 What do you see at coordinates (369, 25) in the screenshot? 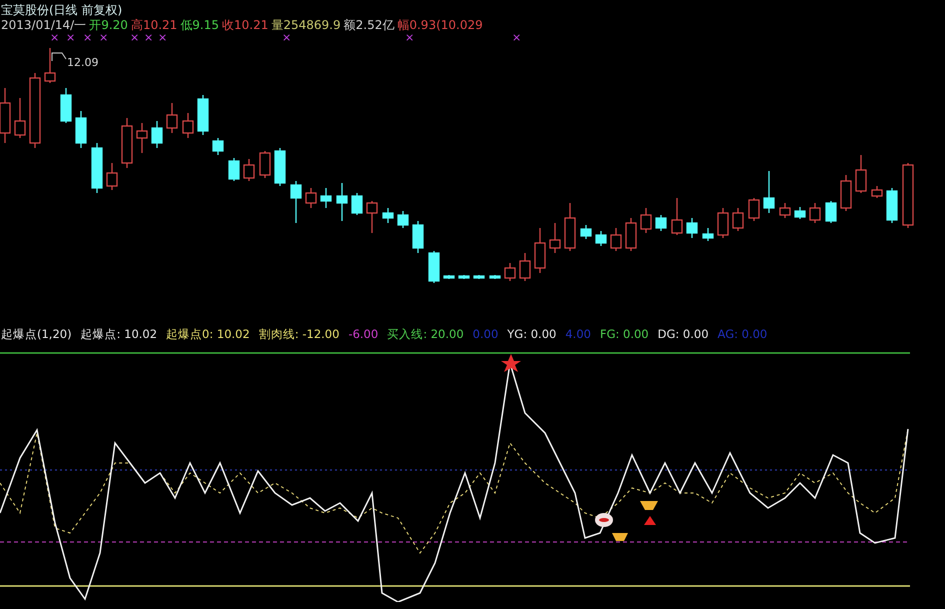
I see `quote-field: 额2.52亿` at bounding box center [369, 25].